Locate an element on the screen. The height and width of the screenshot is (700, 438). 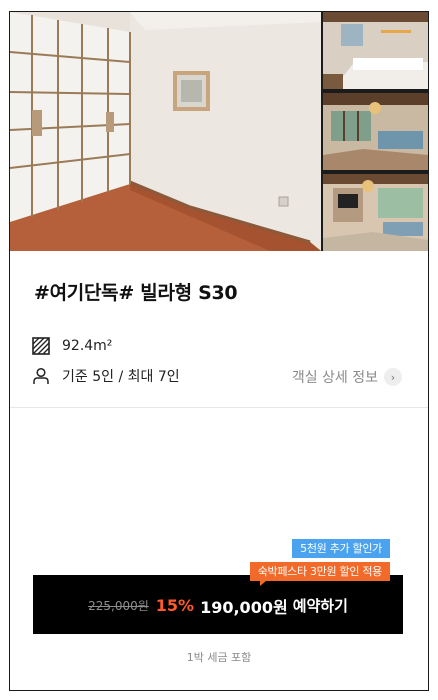
divider is located at coordinates (219, 407).